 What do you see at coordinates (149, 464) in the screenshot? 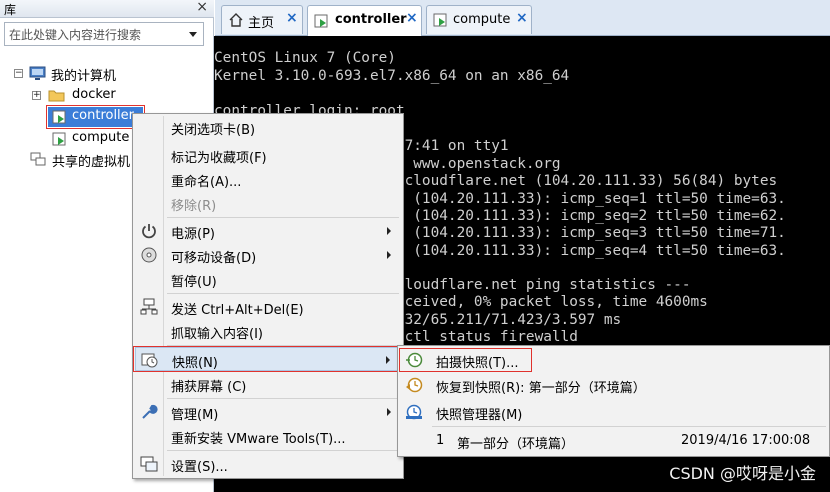
I see `settings-icon` at bounding box center [149, 464].